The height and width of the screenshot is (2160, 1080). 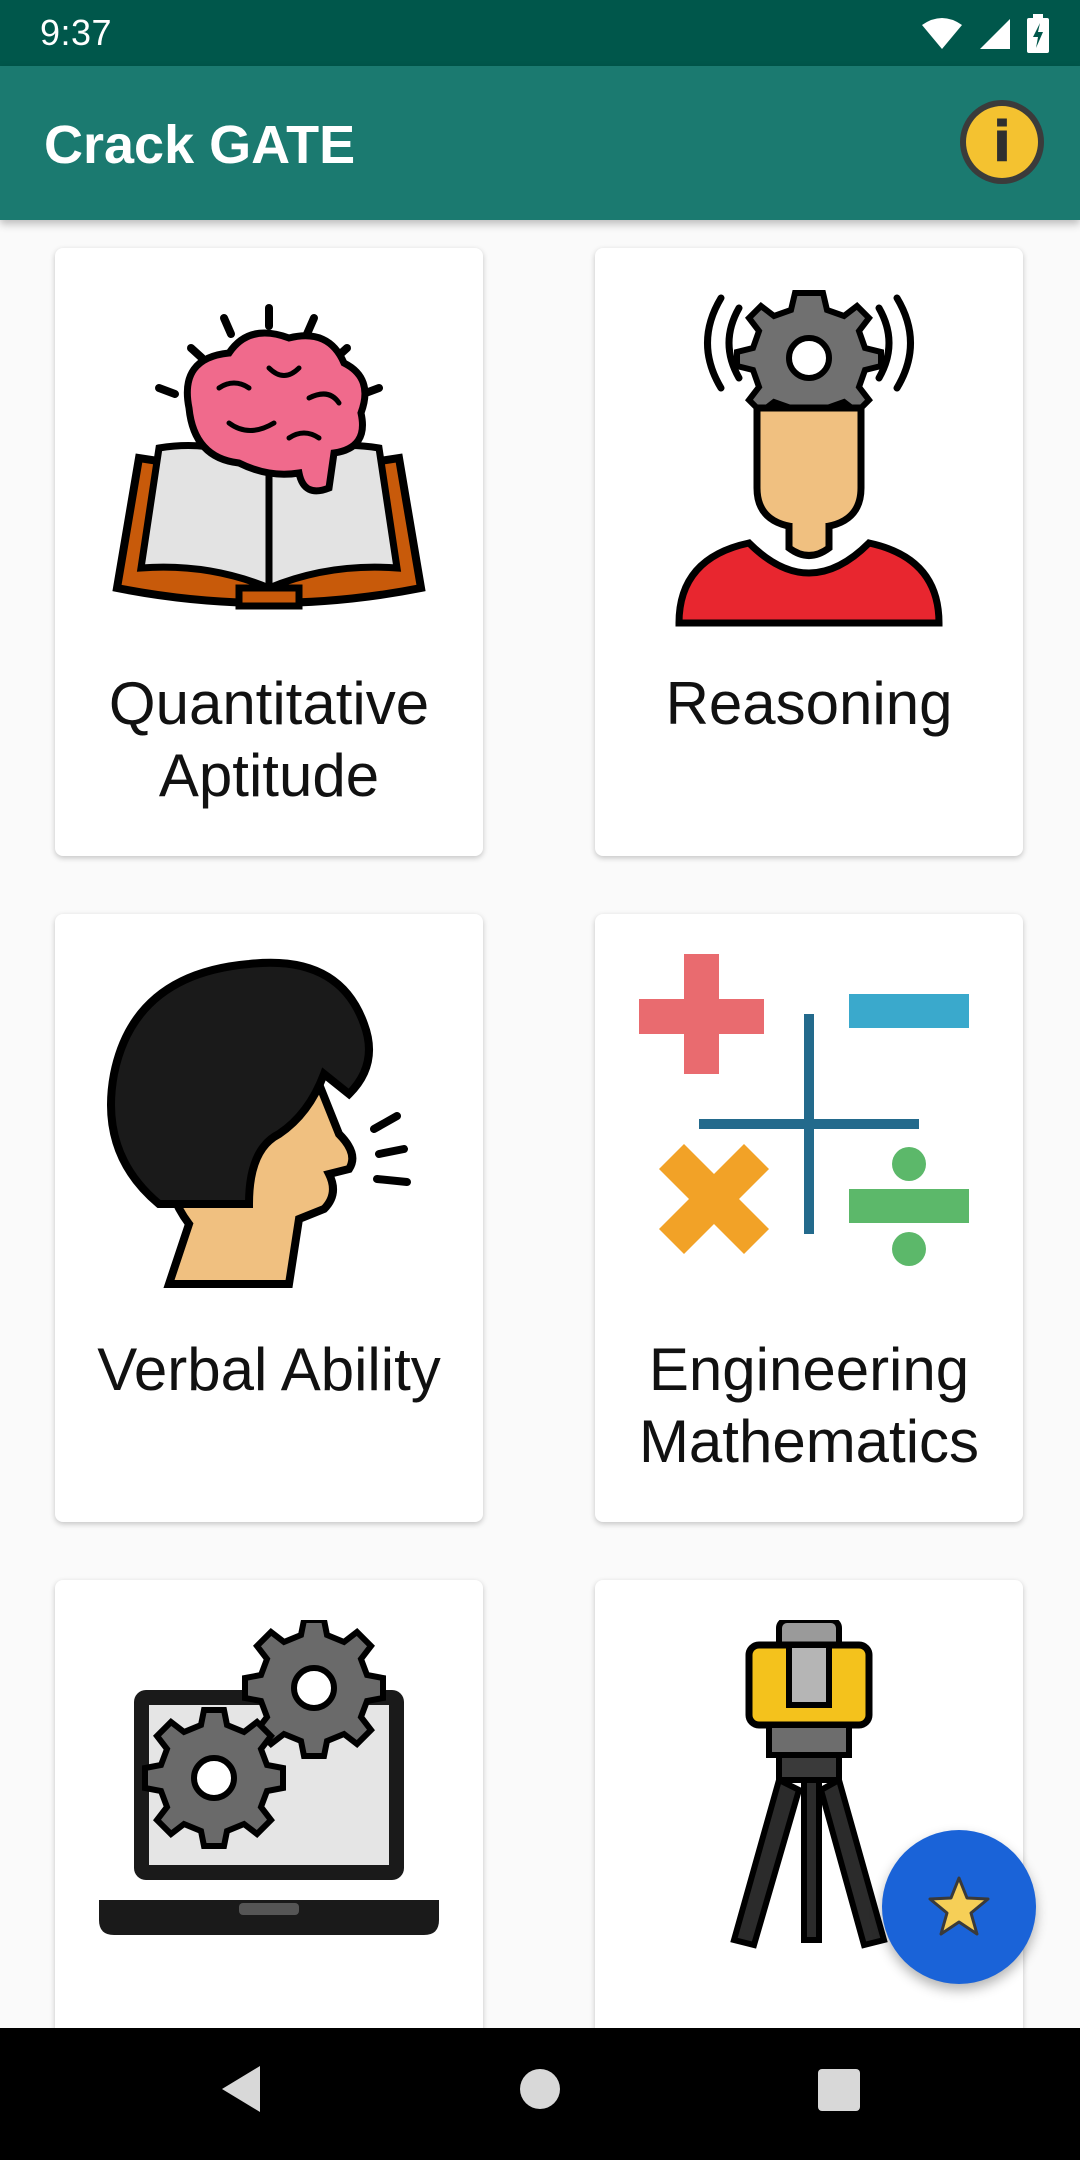 I want to click on category-card-quantitative-aptitude: Quantitative Aptitude, so click(x=269, y=552).